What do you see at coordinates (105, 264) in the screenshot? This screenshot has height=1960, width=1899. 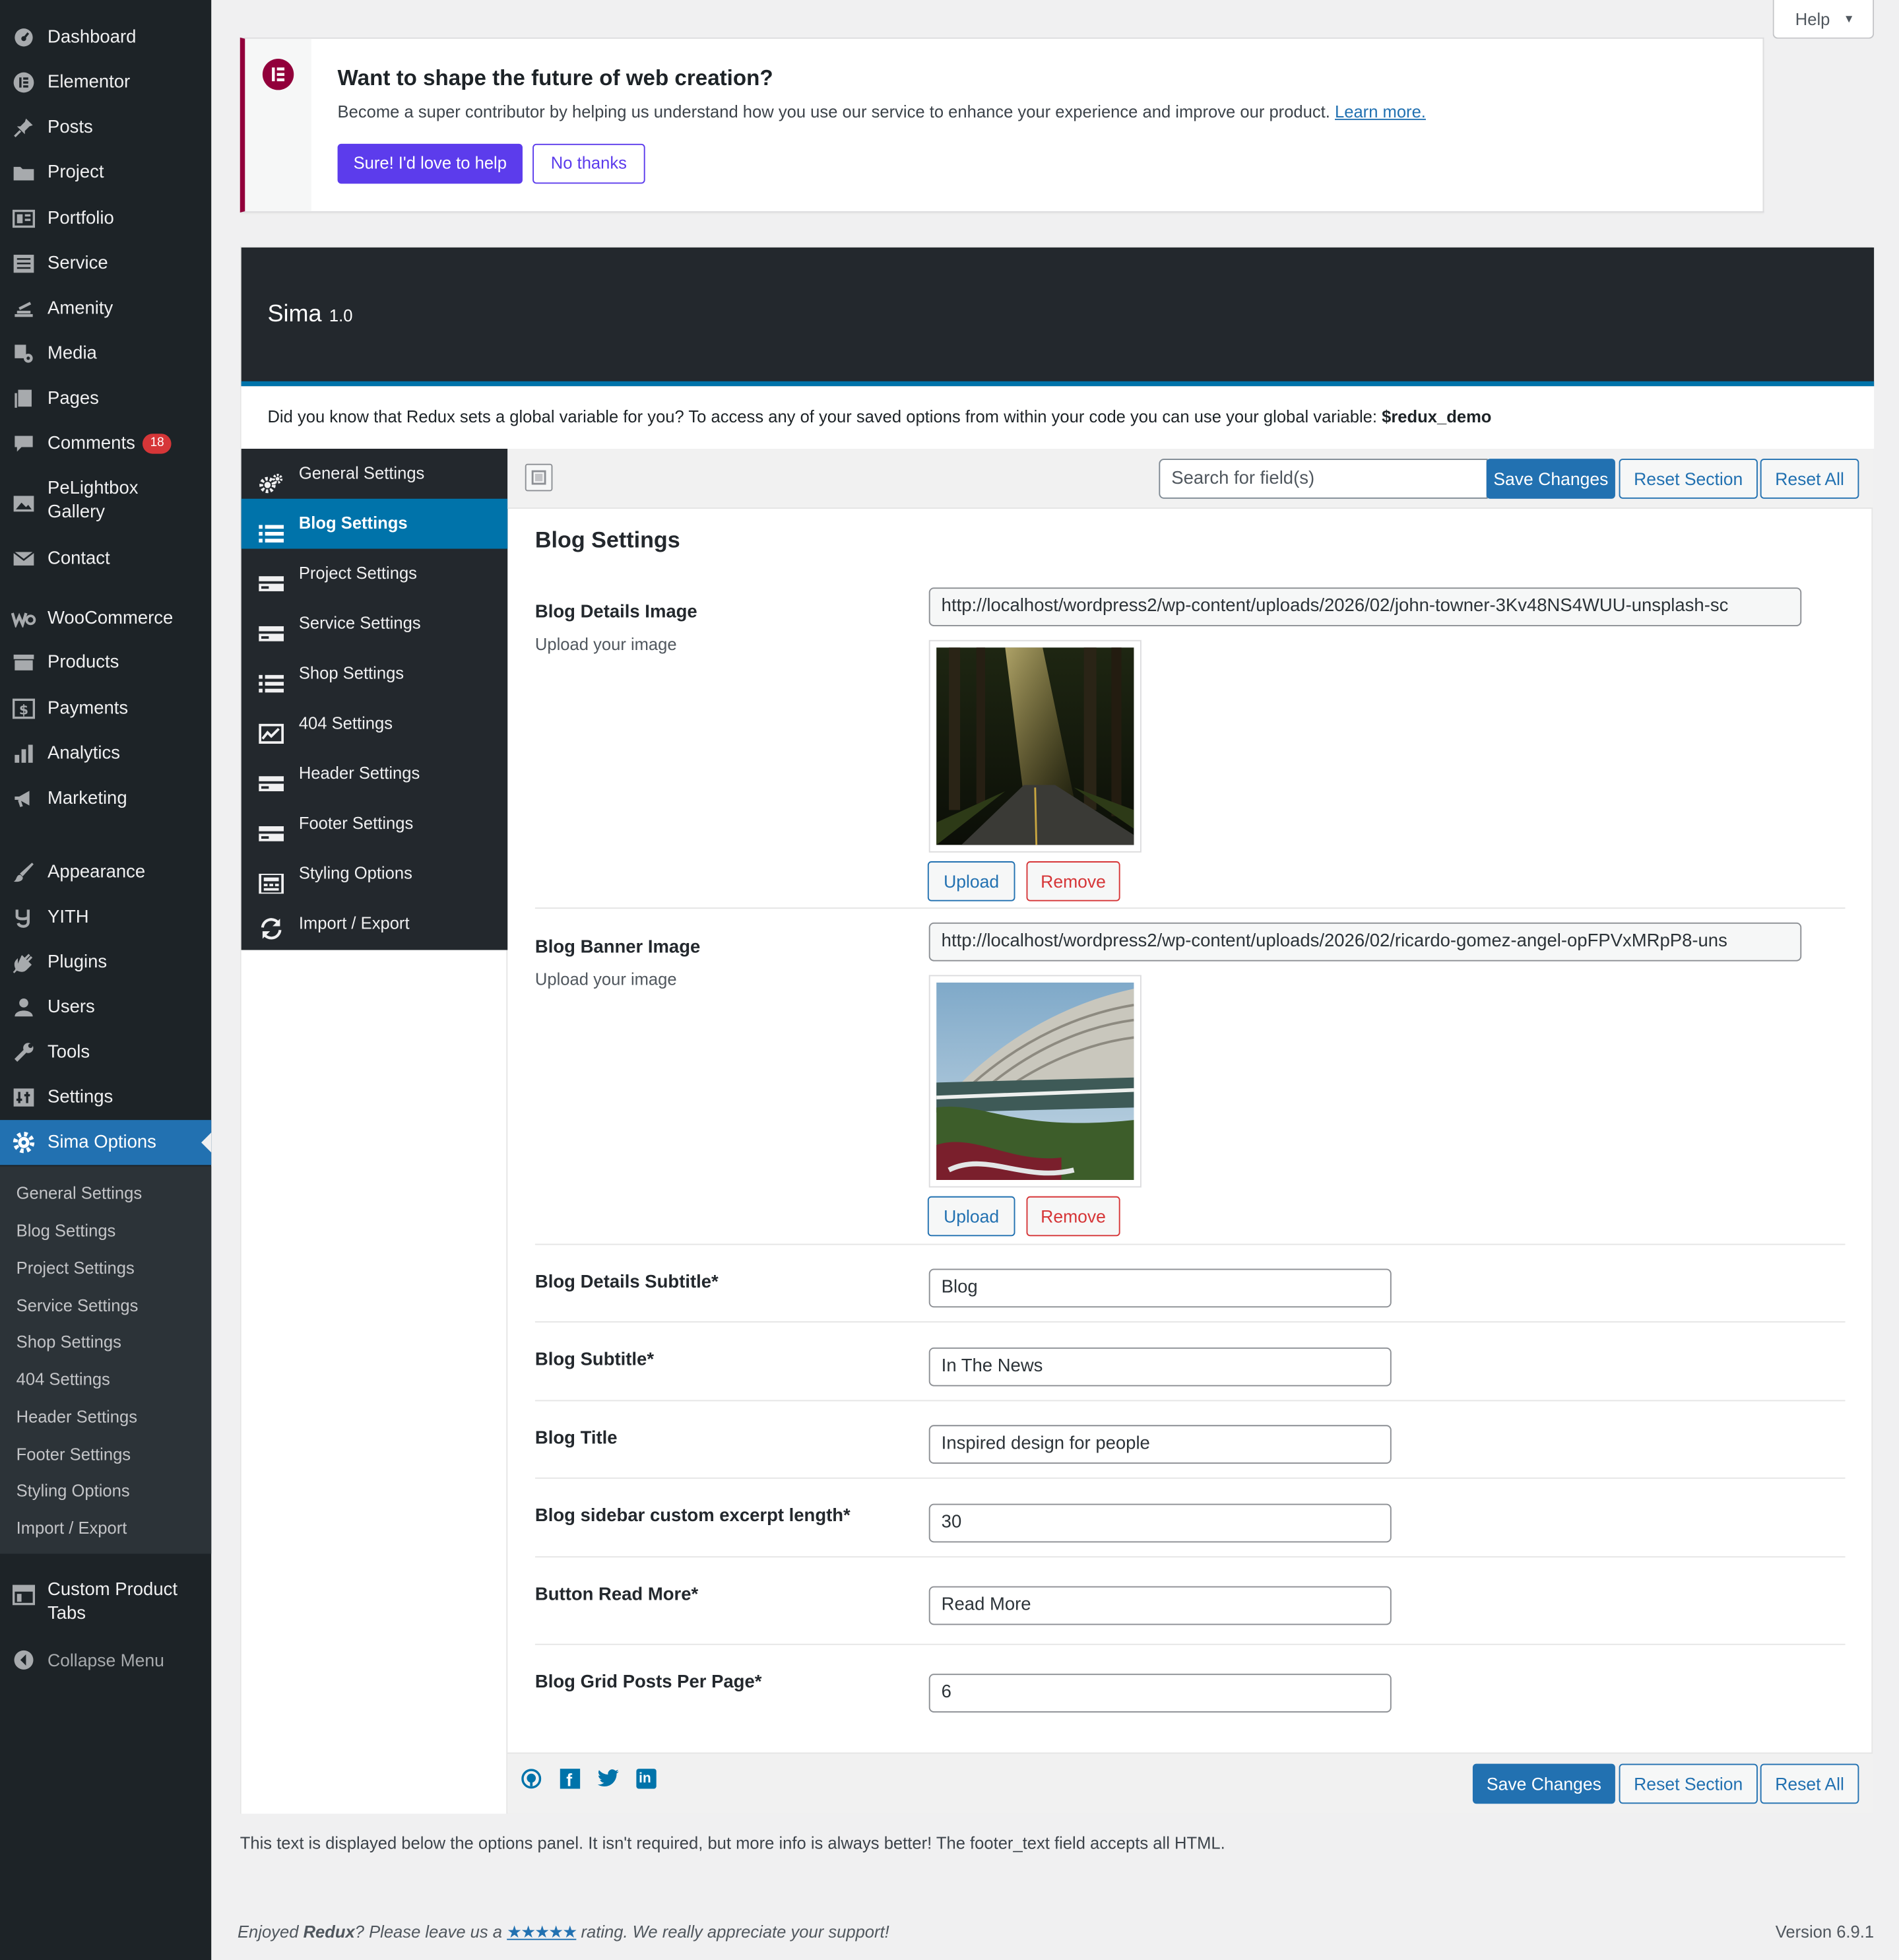 I see `menu-item-service: Service` at bounding box center [105, 264].